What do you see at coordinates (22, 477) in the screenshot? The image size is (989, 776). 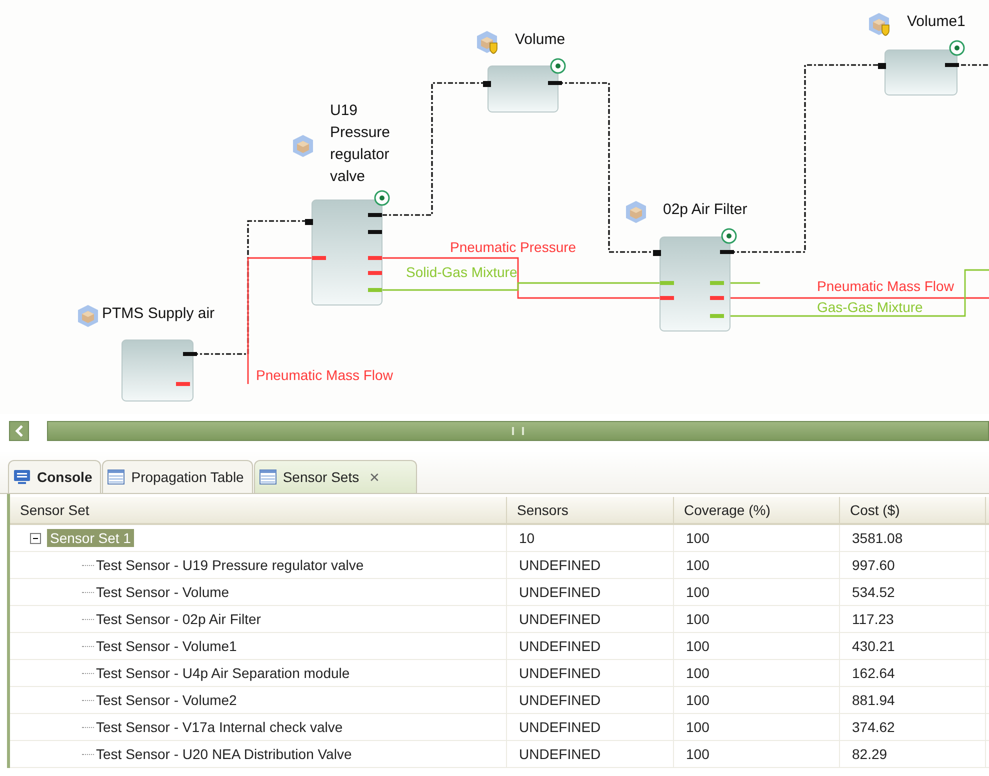 I see `monitor-icon` at bounding box center [22, 477].